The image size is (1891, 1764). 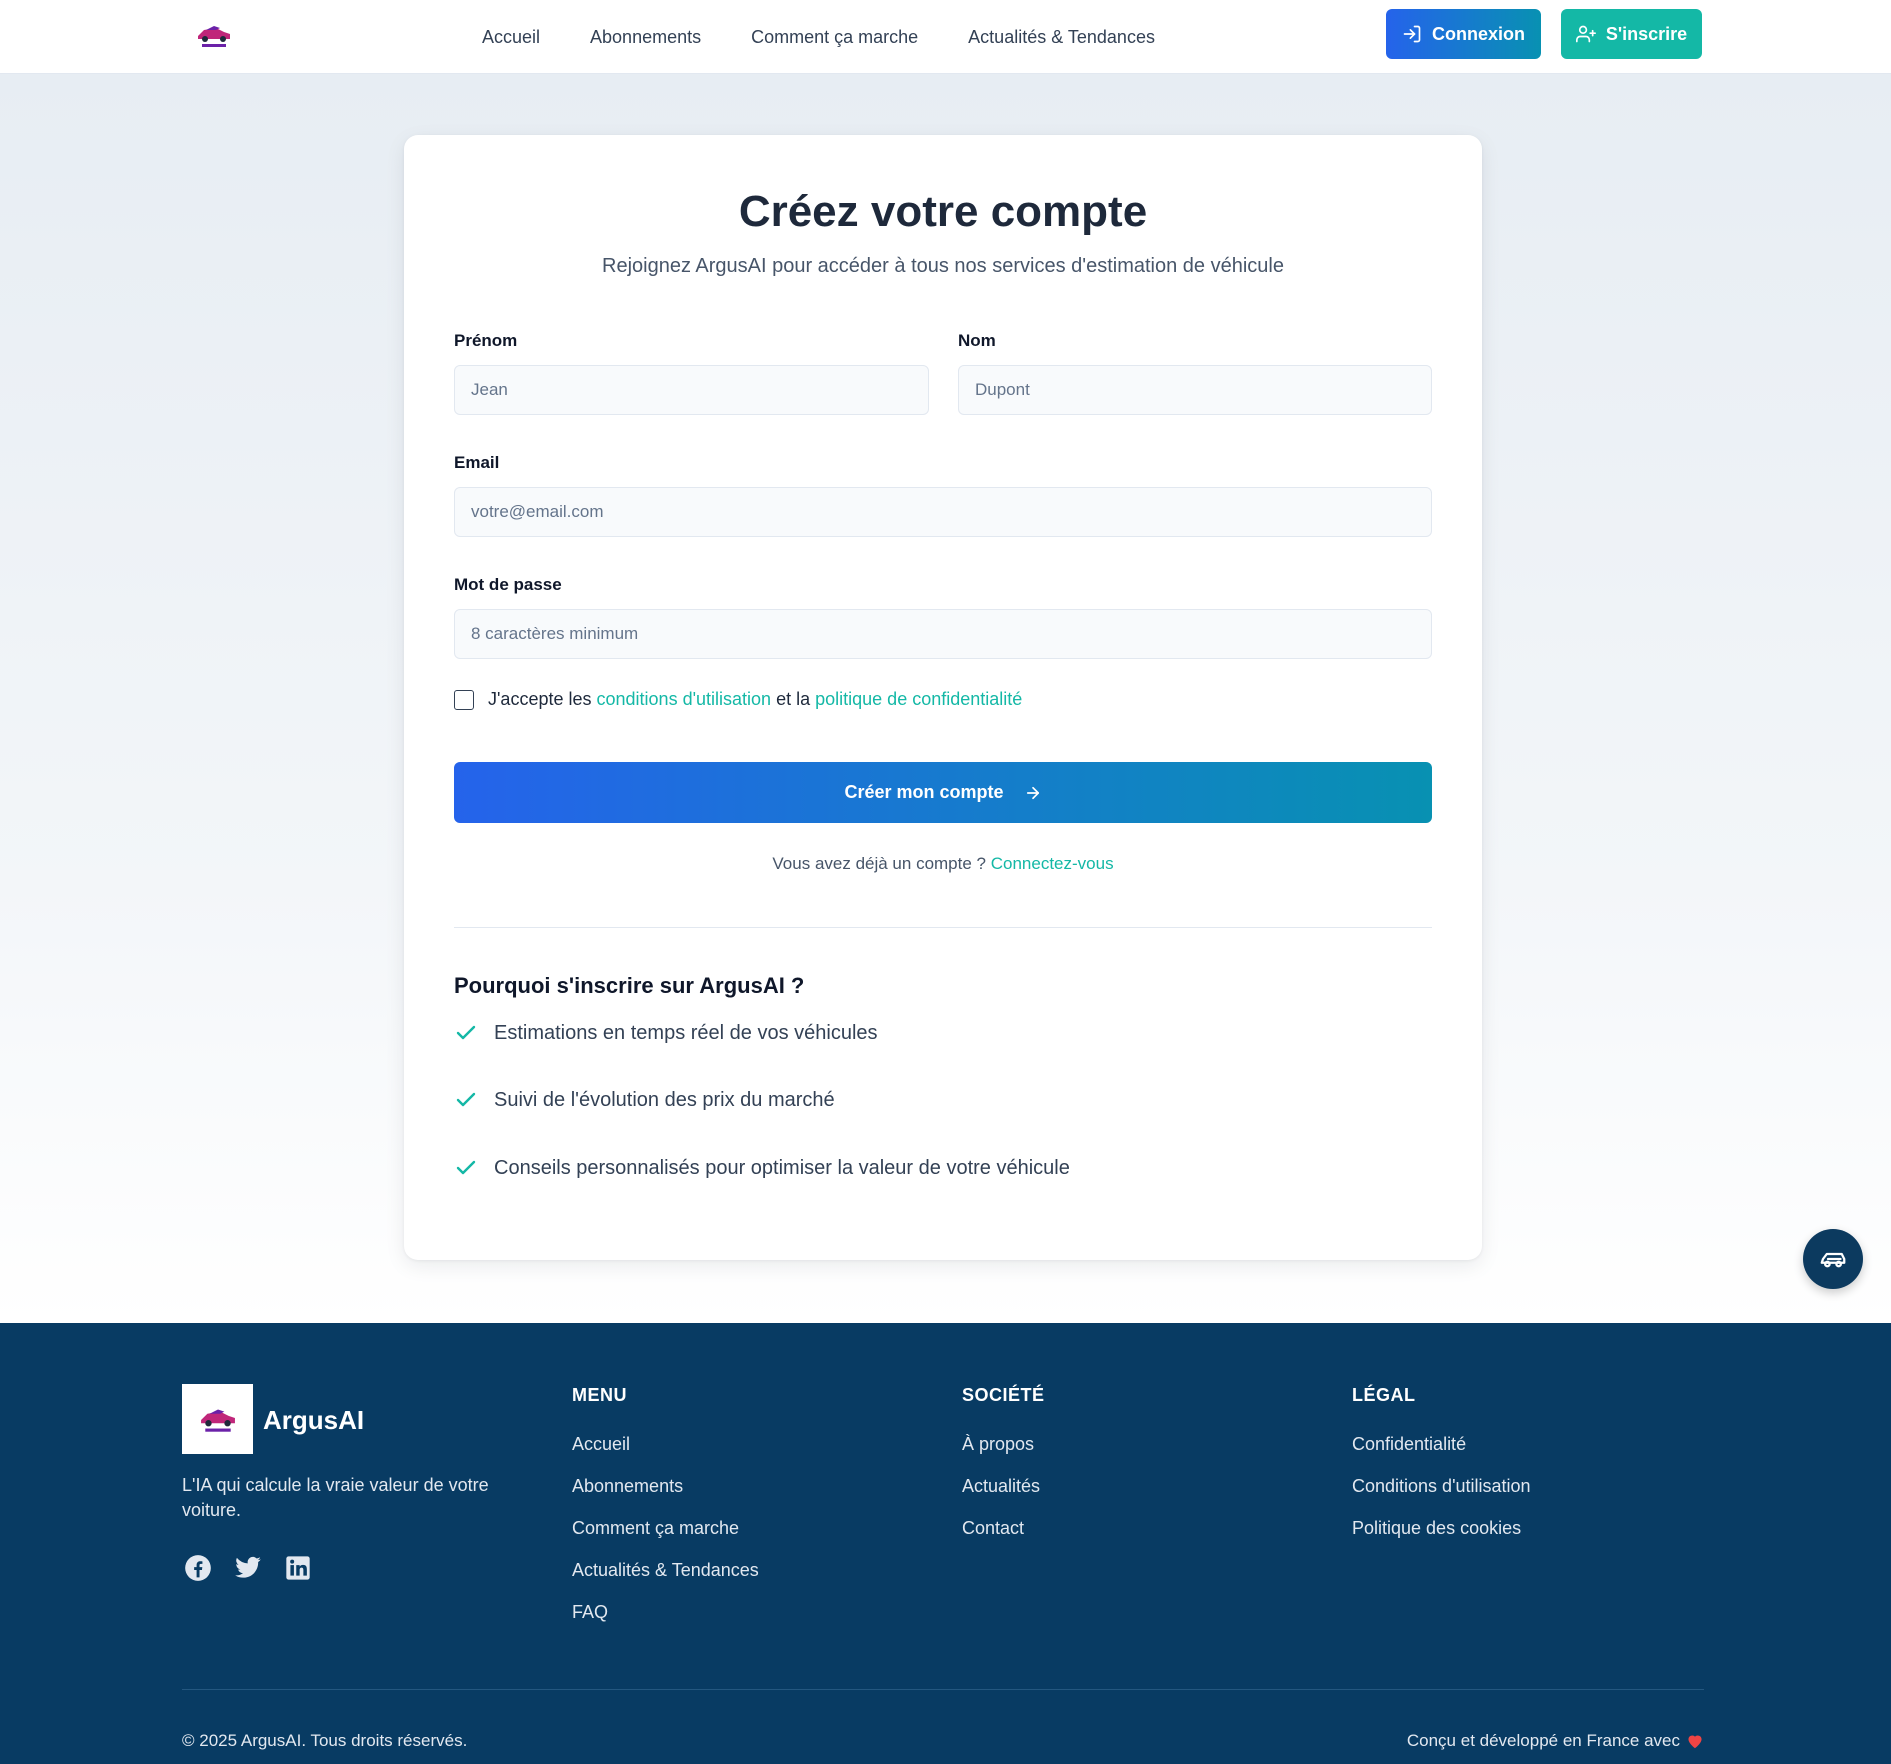 I want to click on footer-link: Politique des cookies, so click(x=1441, y=1528).